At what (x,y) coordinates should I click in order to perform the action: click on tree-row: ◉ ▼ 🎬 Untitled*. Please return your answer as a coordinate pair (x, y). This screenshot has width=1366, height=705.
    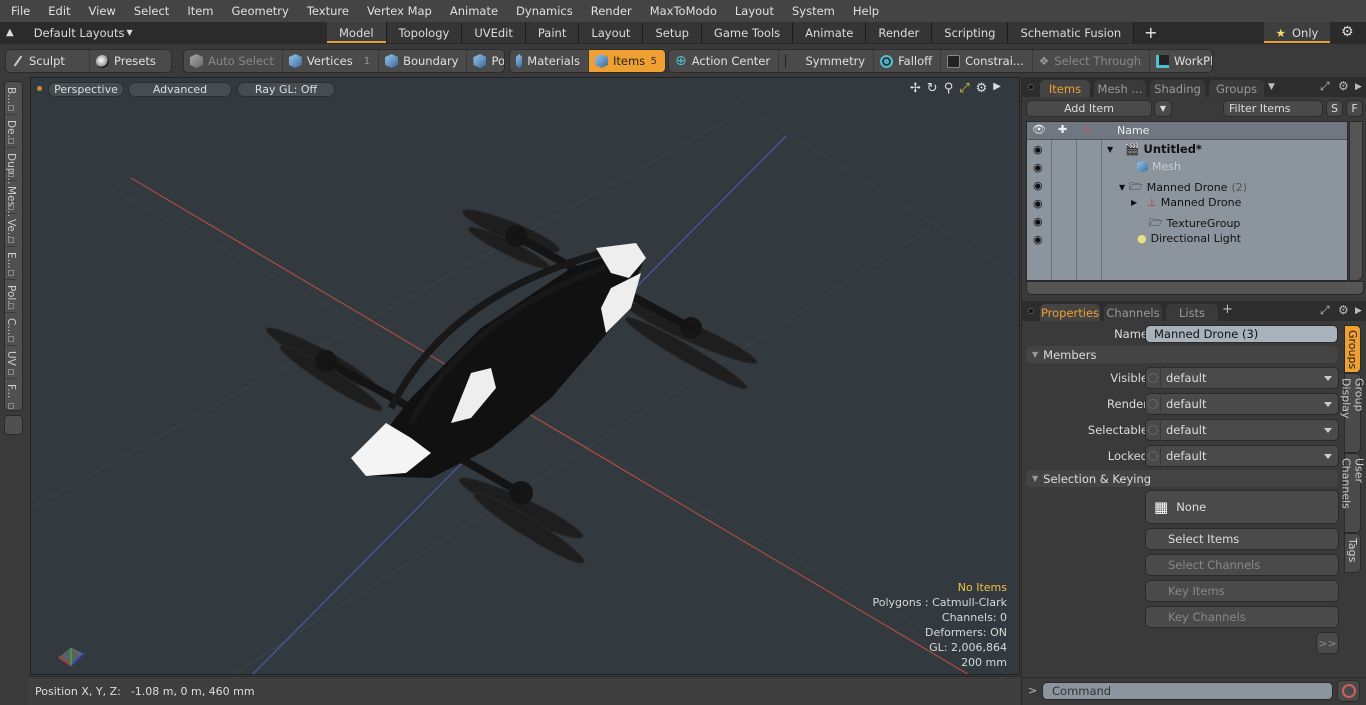
    Looking at the image, I should click on (1187, 149).